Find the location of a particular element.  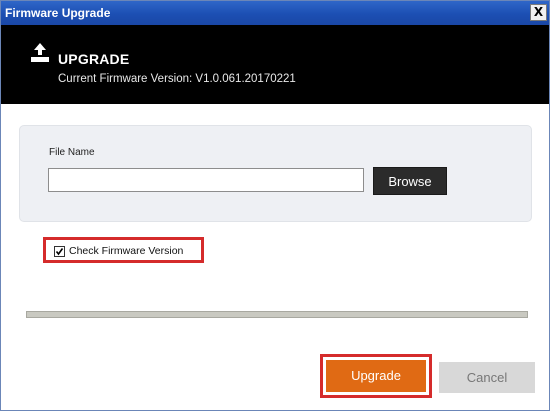

close-button: X is located at coordinates (538, 12).